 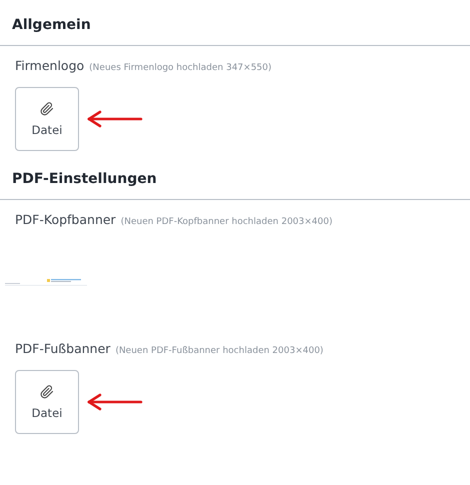 I want to click on section-heading: Allgemein, so click(x=235, y=31).